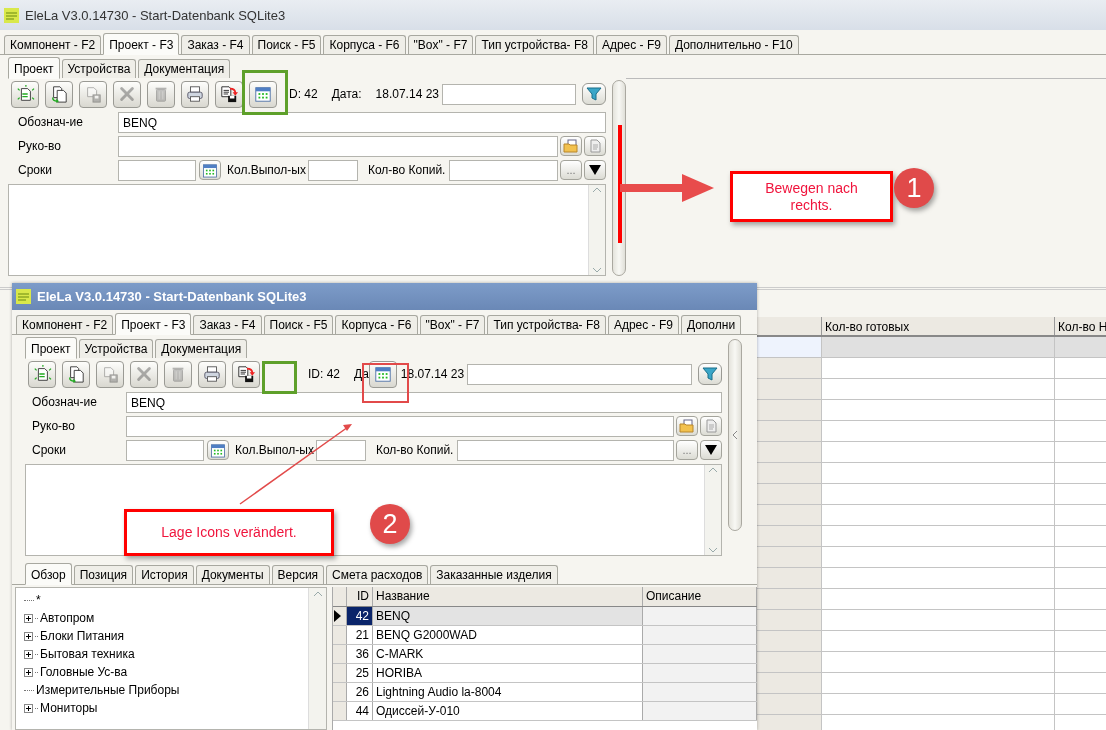 The image size is (1106, 730). Describe the element at coordinates (103, 574) in the screenshot. I see `tab: Позиция` at that location.